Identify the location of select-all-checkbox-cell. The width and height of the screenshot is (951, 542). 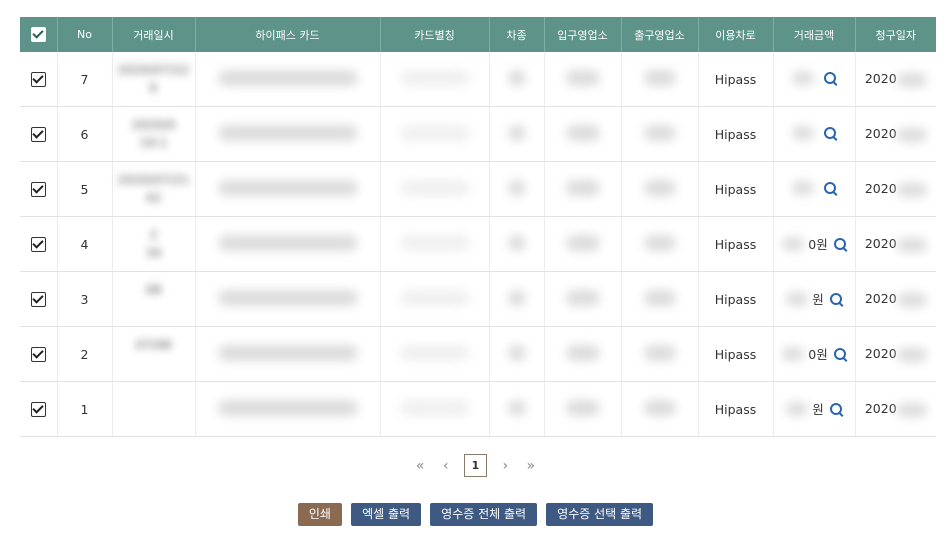
(39, 34).